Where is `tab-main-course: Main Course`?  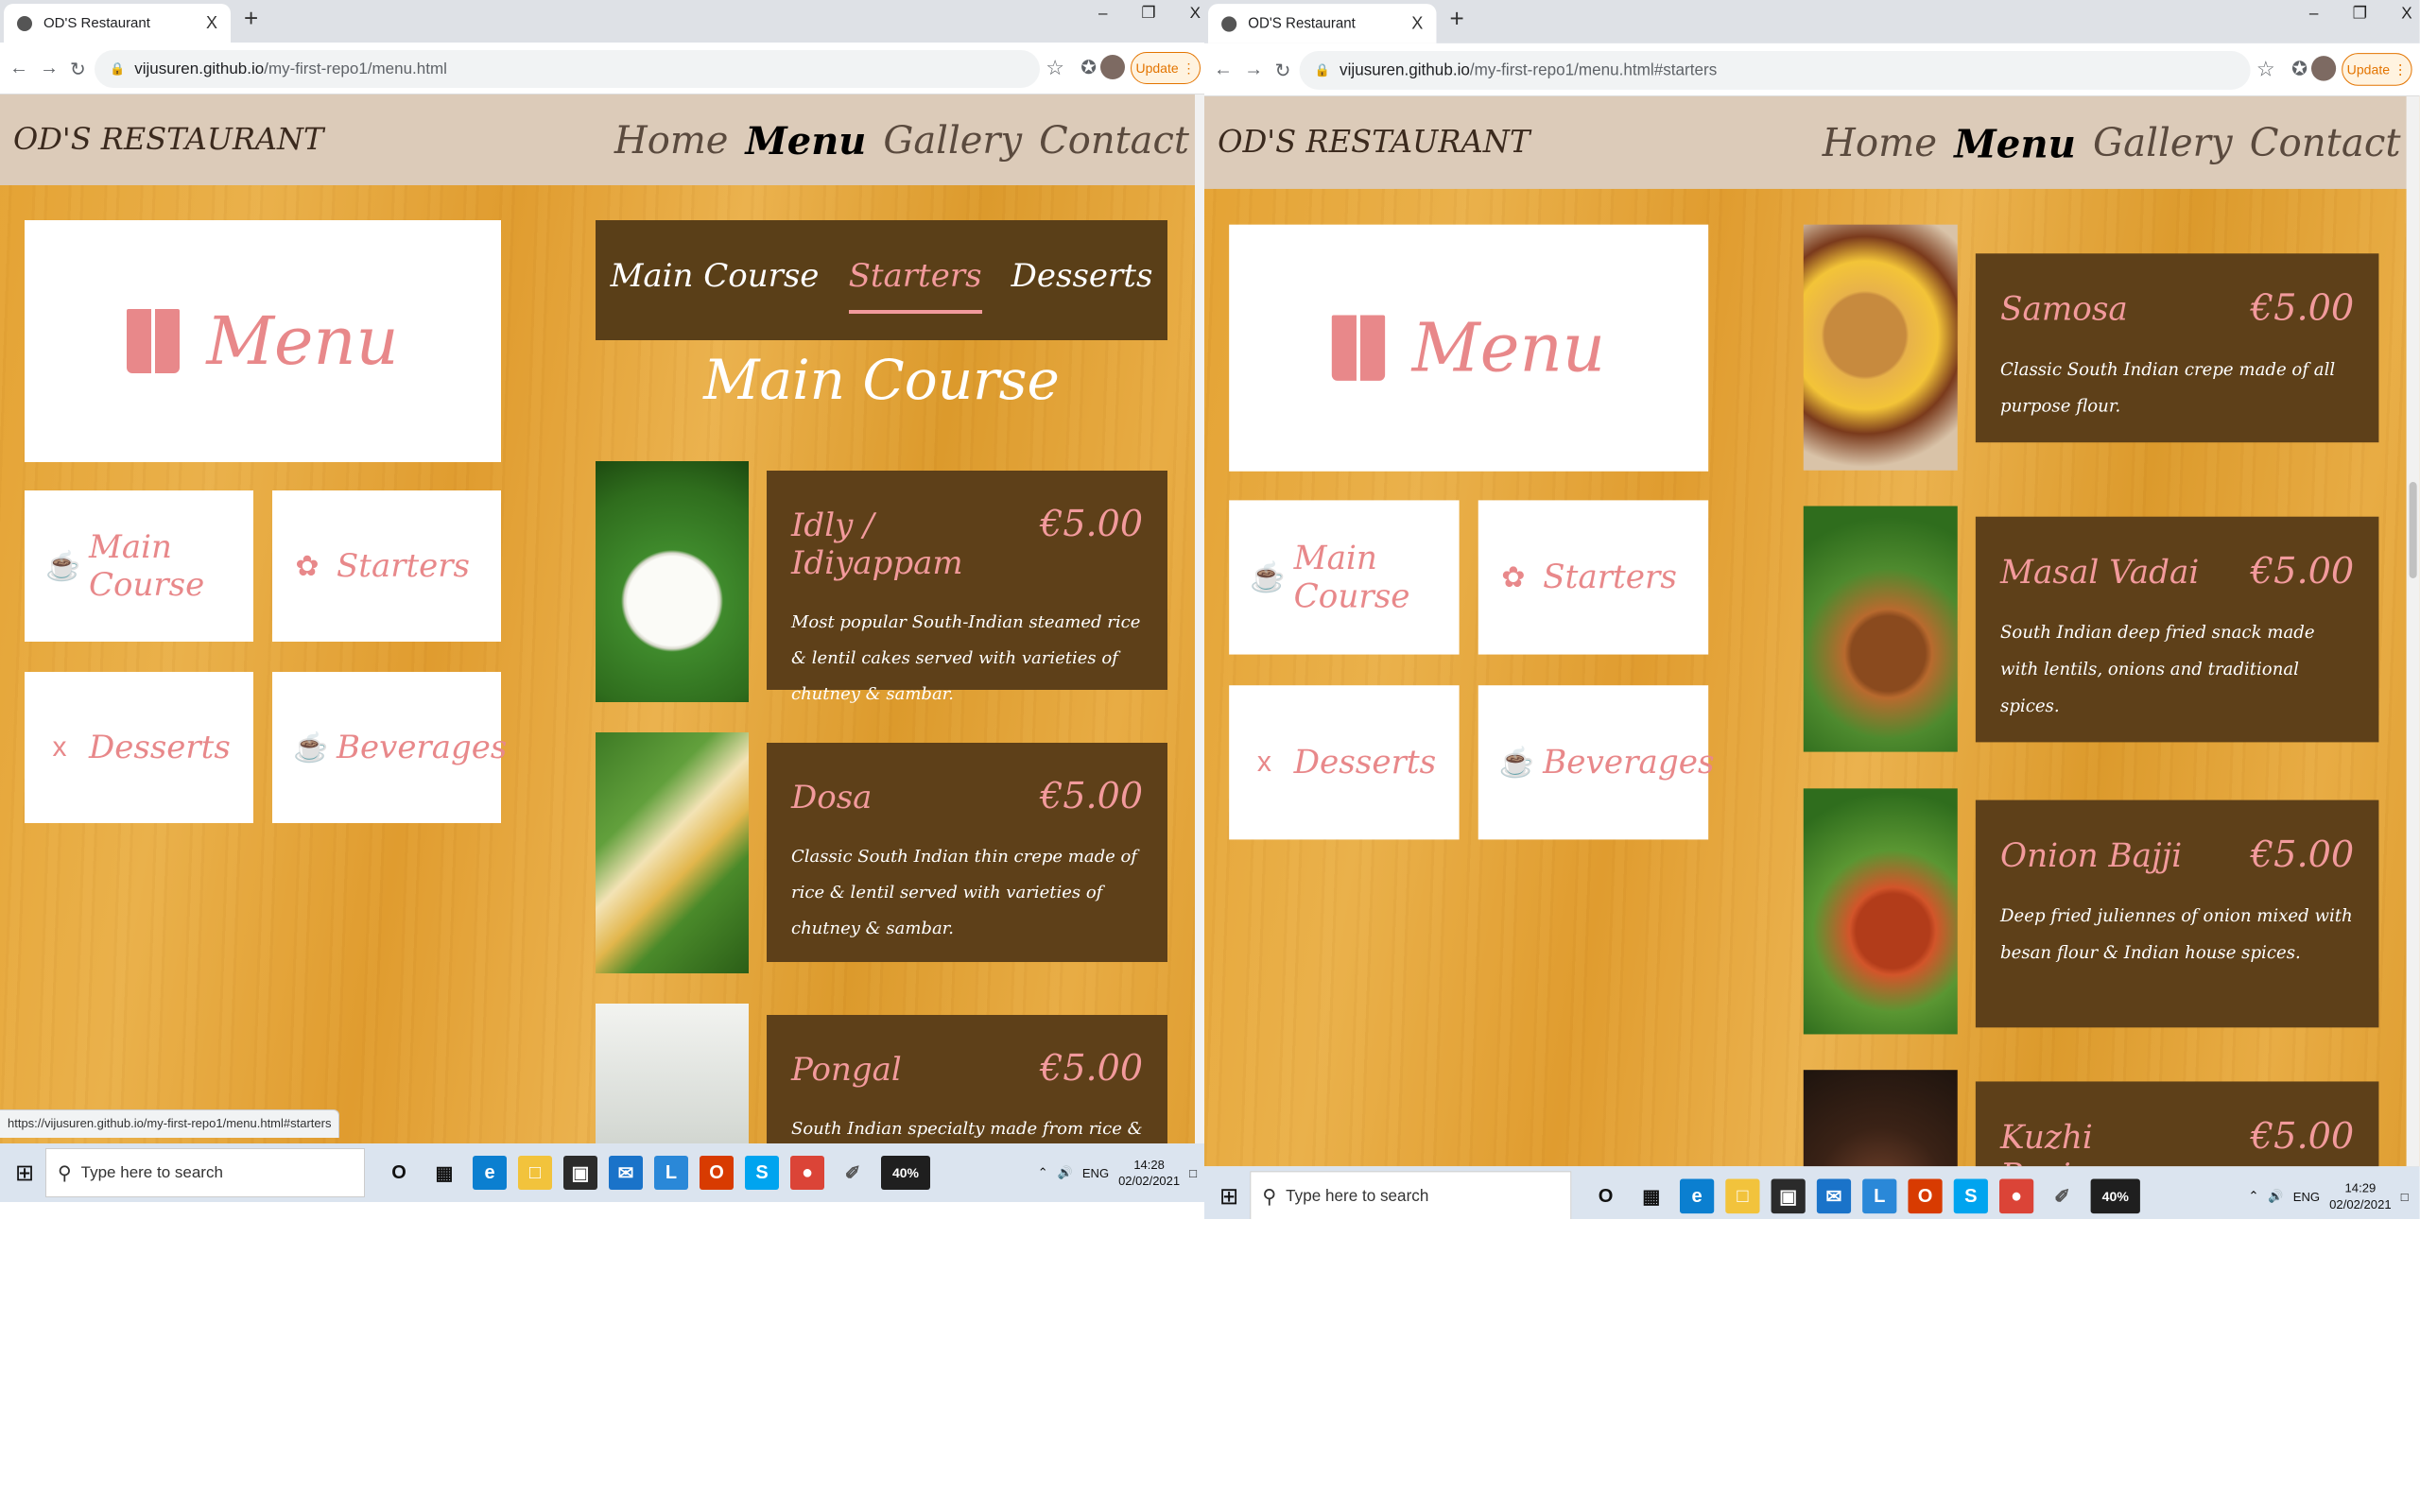 tab-main-course: Main Course is located at coordinates (715, 280).